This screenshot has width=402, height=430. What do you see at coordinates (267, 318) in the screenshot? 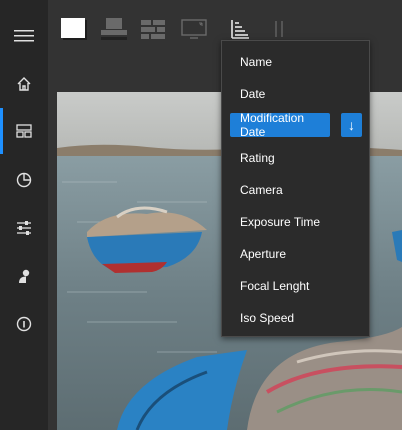
I see `sort-option-label: Iso Speed` at bounding box center [267, 318].